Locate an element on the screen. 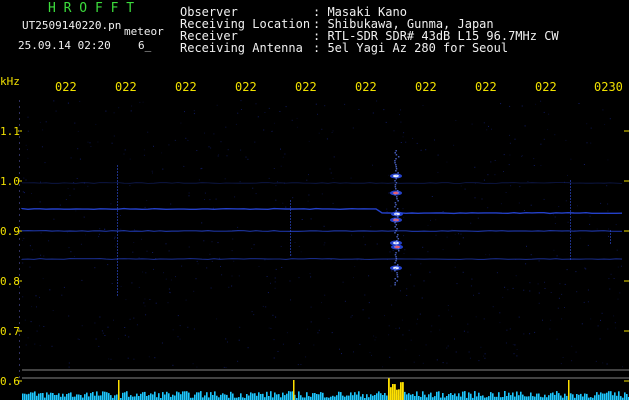  y-tick-label: 0.6 is located at coordinates (10, 381).